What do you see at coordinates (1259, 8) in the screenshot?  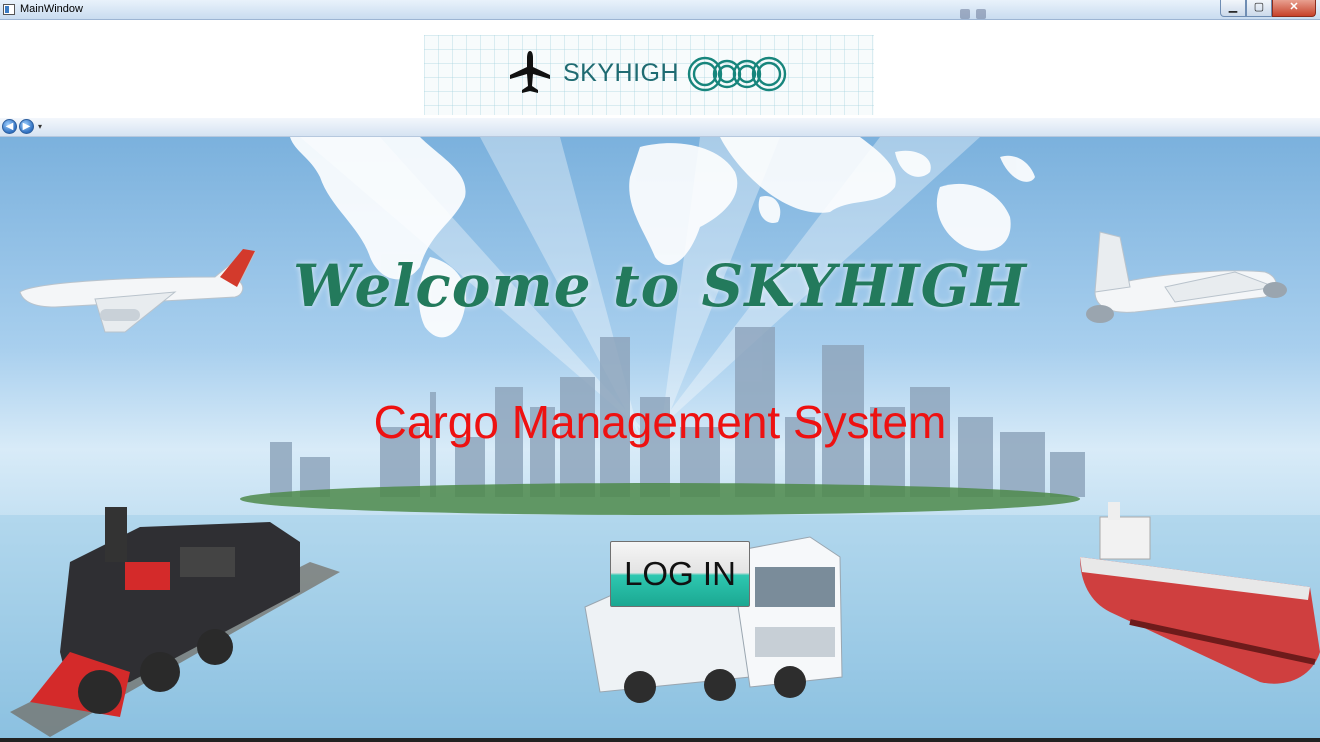 I see `maximize-button: ▢` at bounding box center [1259, 8].